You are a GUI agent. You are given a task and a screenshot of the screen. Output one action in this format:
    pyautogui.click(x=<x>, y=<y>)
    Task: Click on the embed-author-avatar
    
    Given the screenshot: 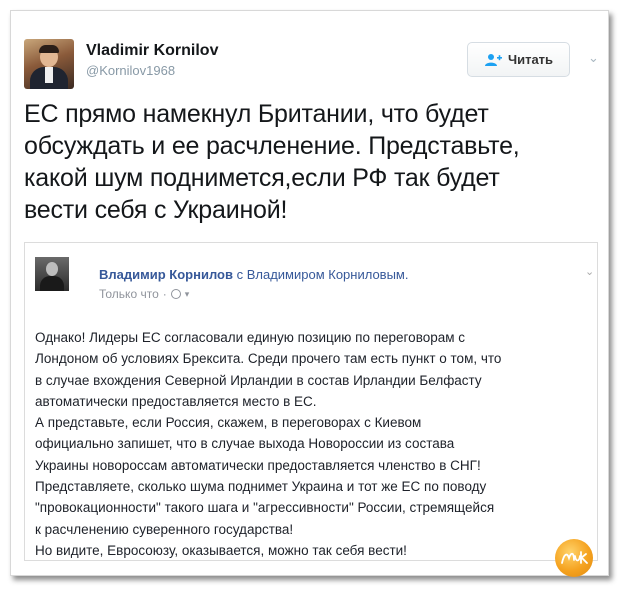 What is the action you would take?
    pyautogui.click(x=52, y=274)
    